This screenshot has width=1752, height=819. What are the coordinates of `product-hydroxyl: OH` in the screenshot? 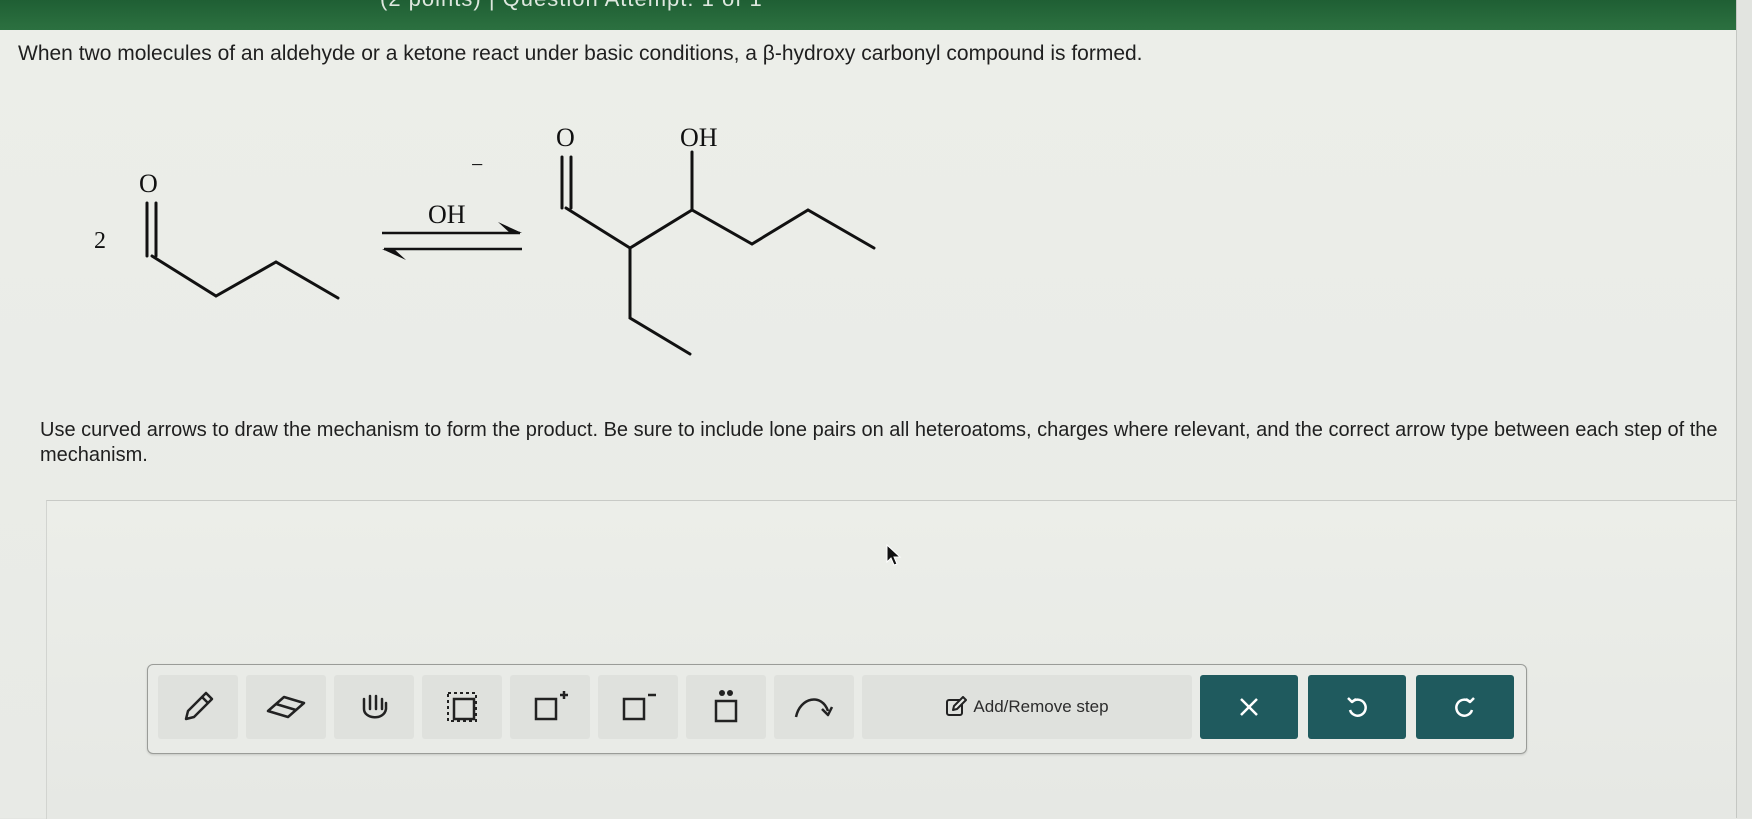 It's located at (699, 137).